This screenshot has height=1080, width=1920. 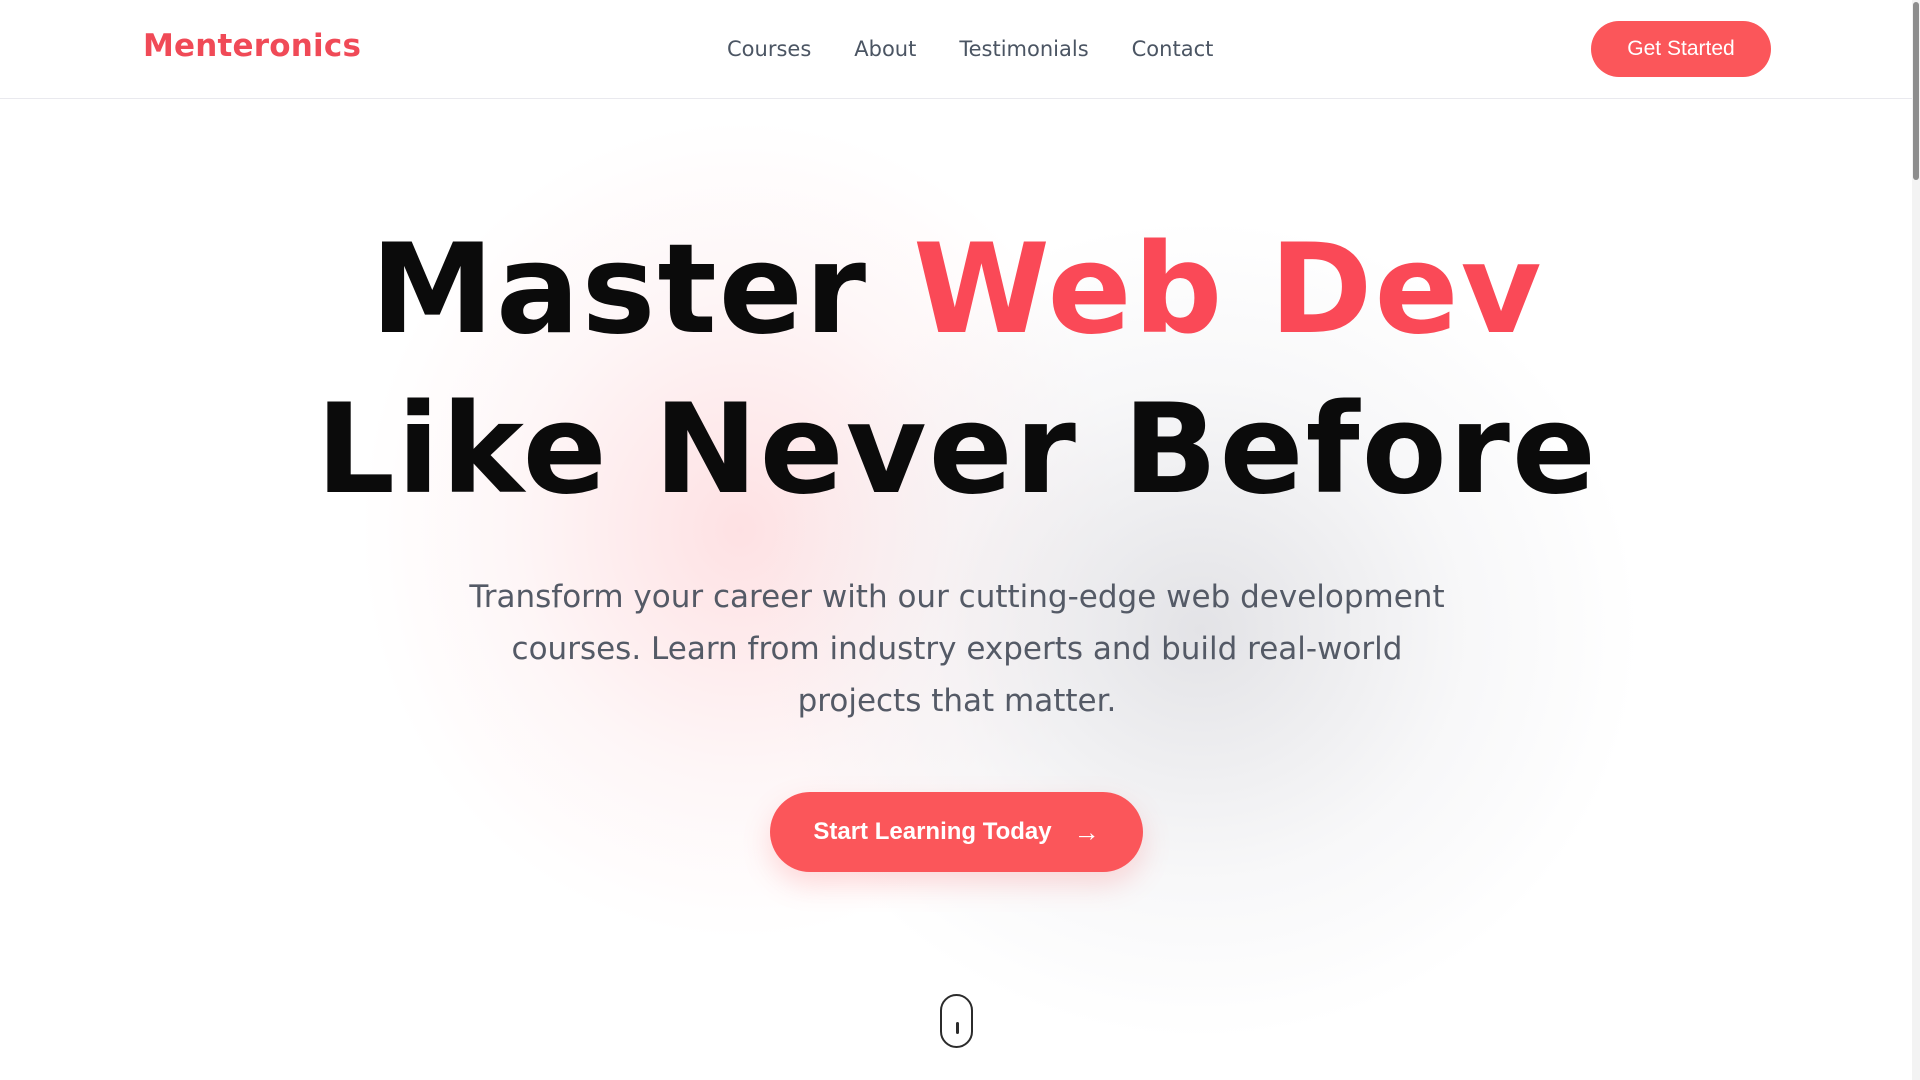 What do you see at coordinates (642, 290) in the screenshot?
I see `headline-part1: Master` at bounding box center [642, 290].